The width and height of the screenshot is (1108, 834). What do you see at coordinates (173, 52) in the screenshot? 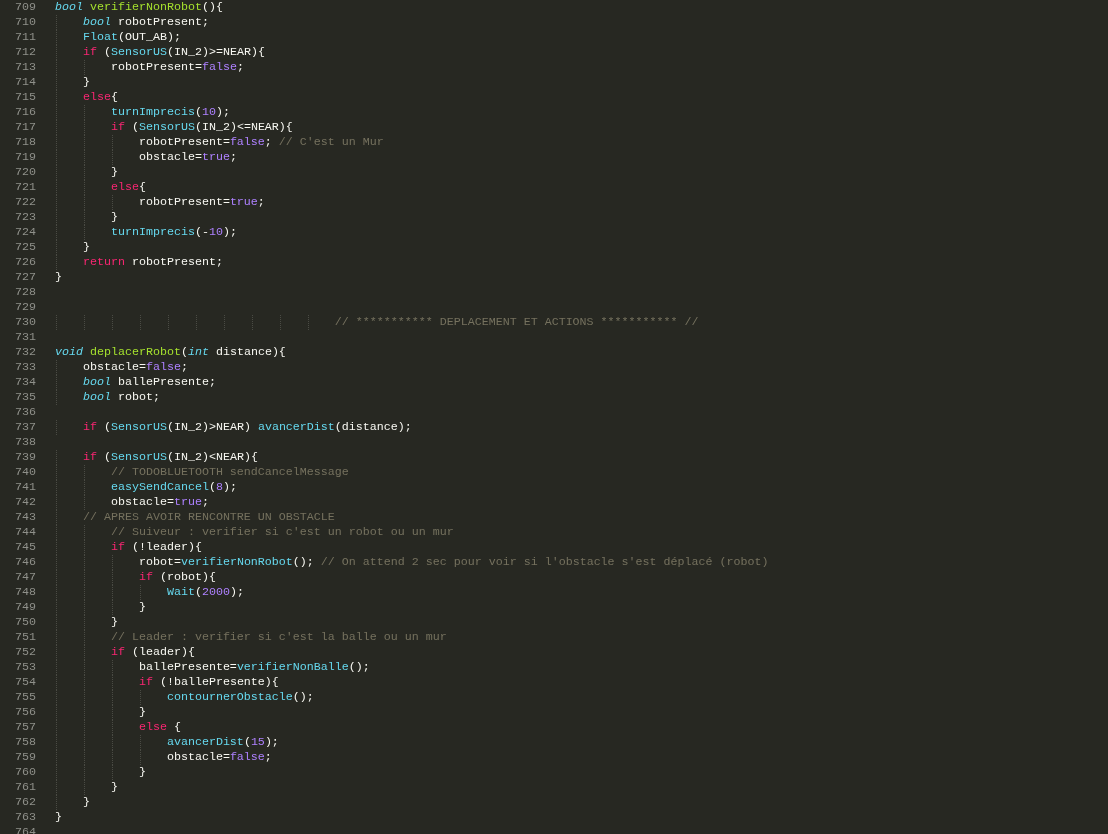
I see `code-line: if (SensorUS(IN_2)>=NEAR){` at bounding box center [173, 52].